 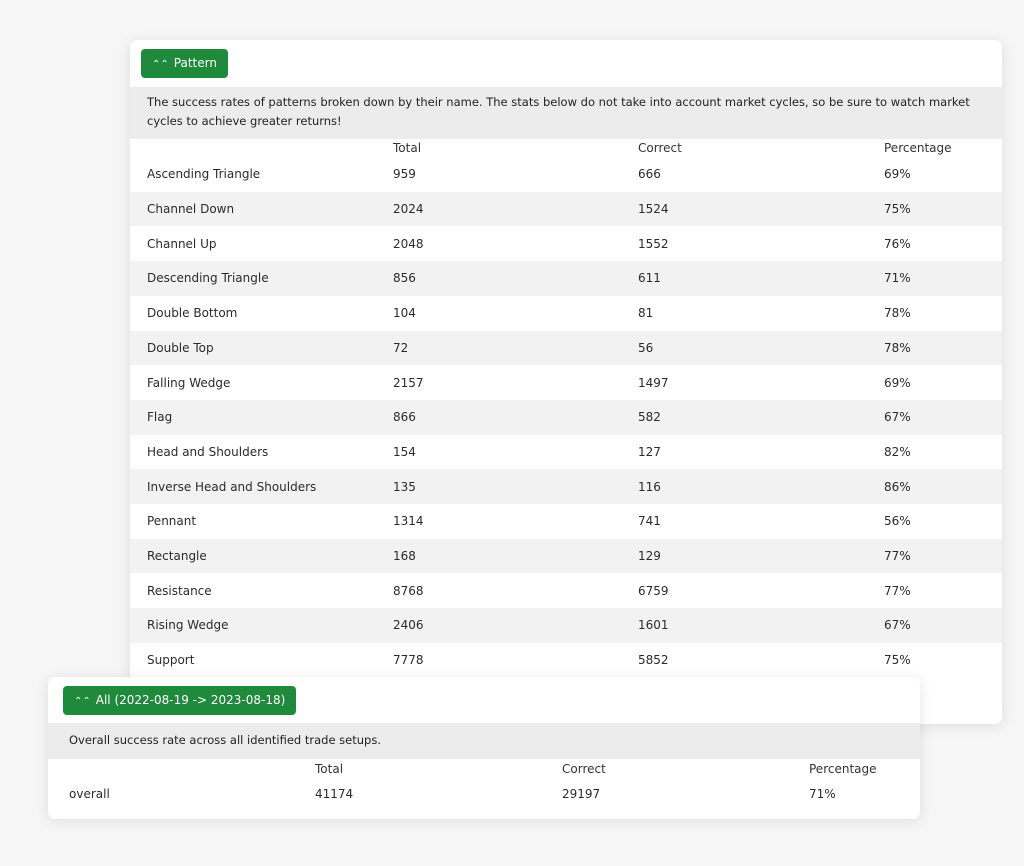 What do you see at coordinates (404, 451) in the screenshot?
I see `row-total: 154` at bounding box center [404, 451].